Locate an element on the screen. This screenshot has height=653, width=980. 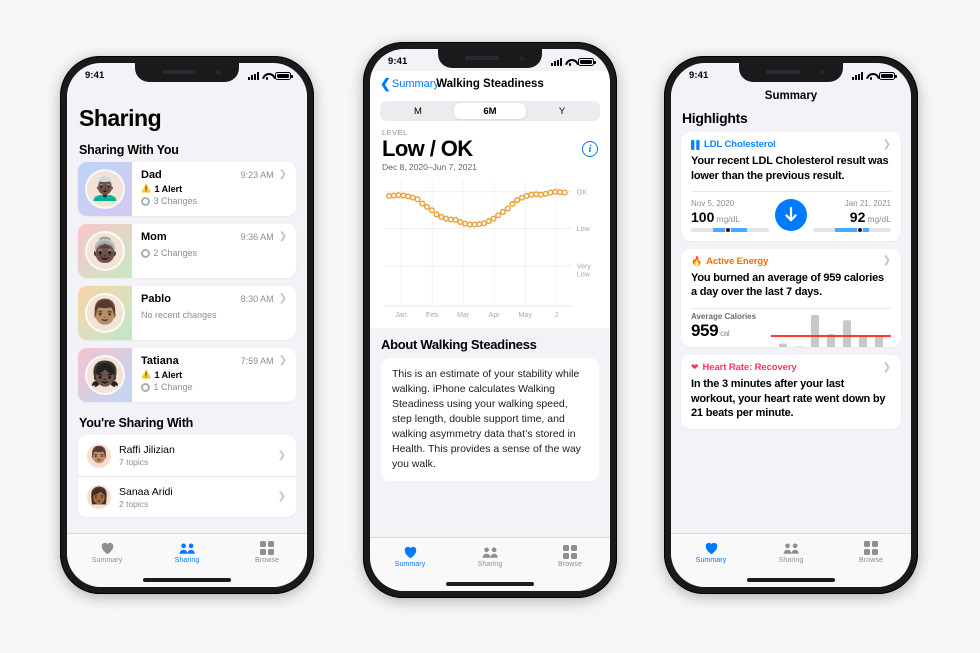
time-range-segmented-control: M 6M Y is located at coordinates (490, 111).